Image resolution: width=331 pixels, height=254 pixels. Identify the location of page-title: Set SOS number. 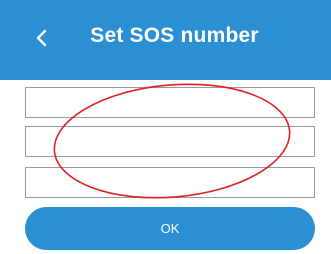
(174, 35).